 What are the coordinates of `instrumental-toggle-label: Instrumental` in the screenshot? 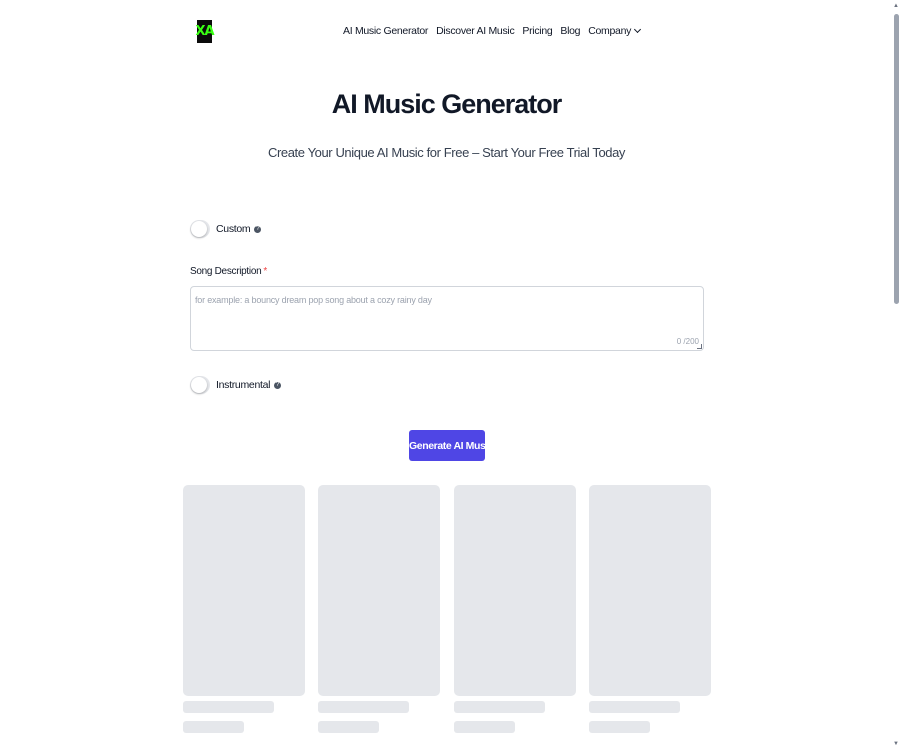 It's located at (243, 385).